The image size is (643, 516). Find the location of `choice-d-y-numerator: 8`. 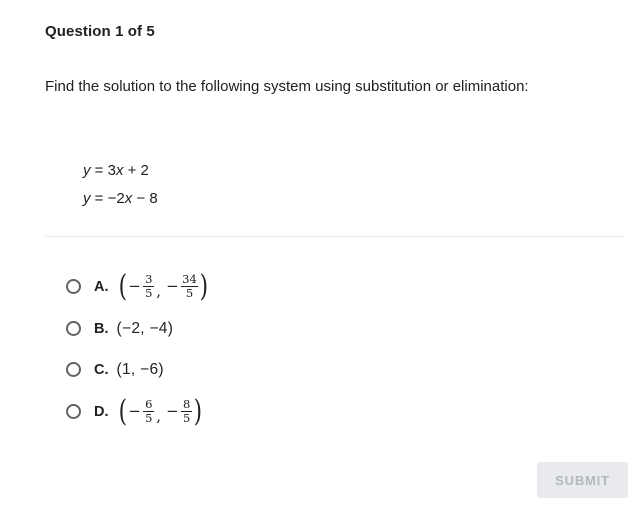

choice-d-y-numerator: 8 is located at coordinates (186, 403).